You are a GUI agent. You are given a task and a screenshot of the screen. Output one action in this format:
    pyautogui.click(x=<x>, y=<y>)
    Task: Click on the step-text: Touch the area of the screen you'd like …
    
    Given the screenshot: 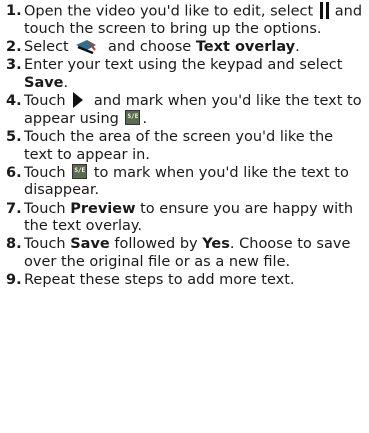 What is the action you would take?
    pyautogui.click(x=179, y=146)
    